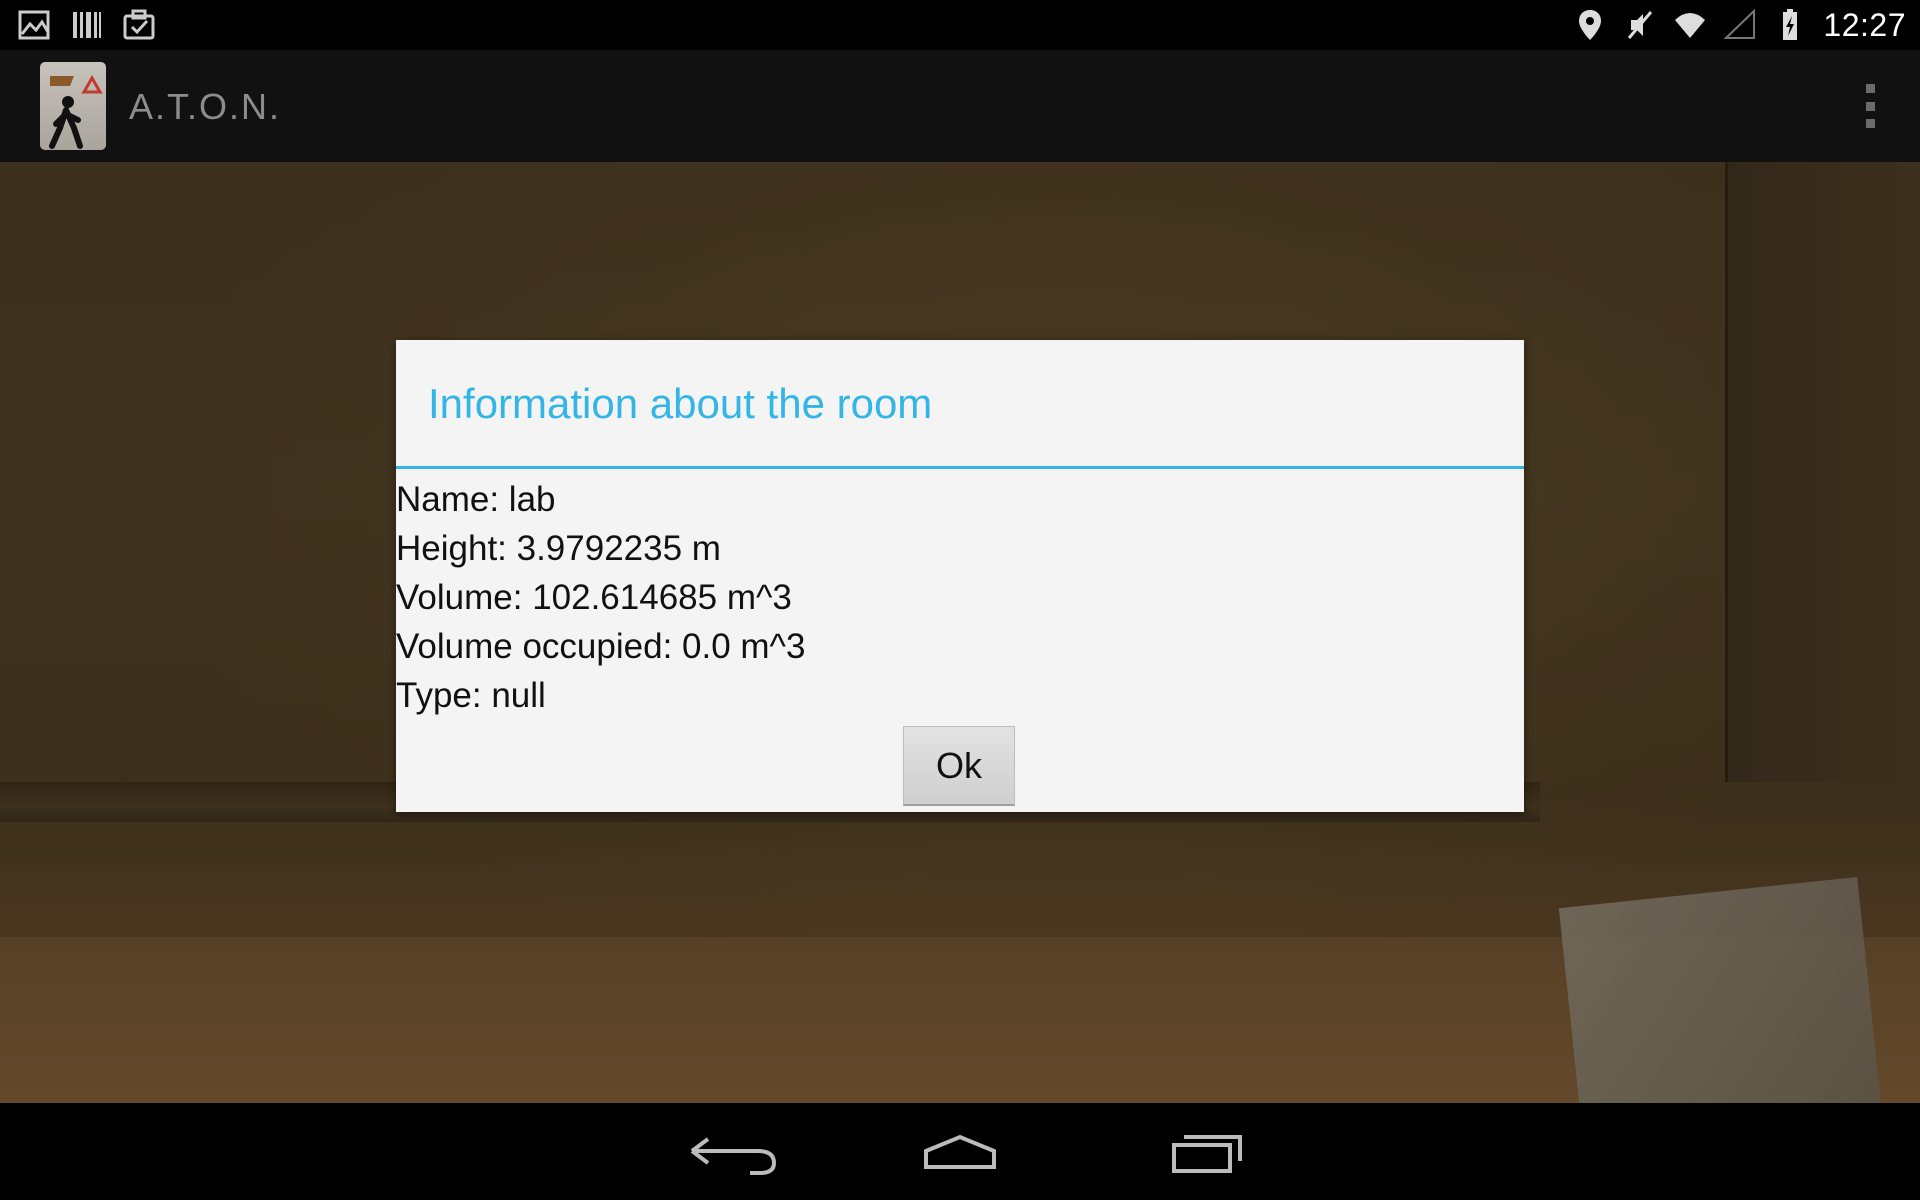  What do you see at coordinates (680, 403) in the screenshot?
I see `dialog-title: Information about the room` at bounding box center [680, 403].